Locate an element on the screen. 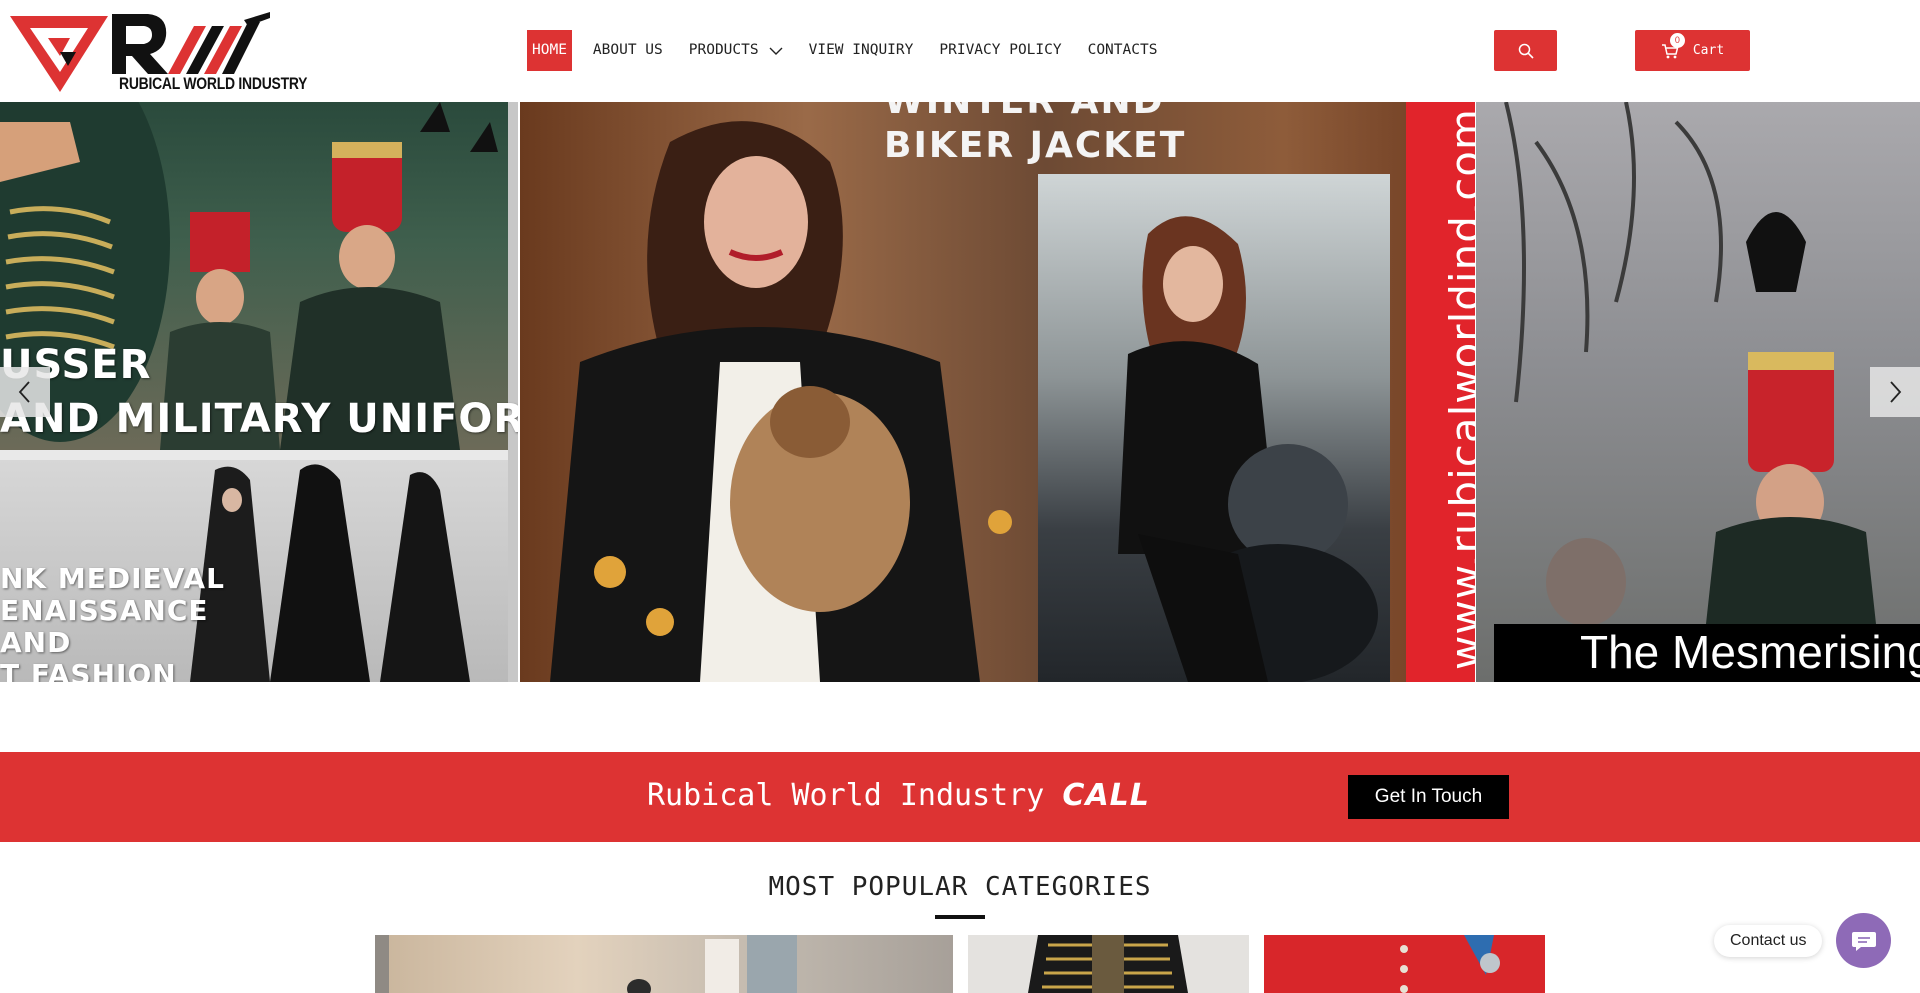  heading-underline is located at coordinates (960, 917).